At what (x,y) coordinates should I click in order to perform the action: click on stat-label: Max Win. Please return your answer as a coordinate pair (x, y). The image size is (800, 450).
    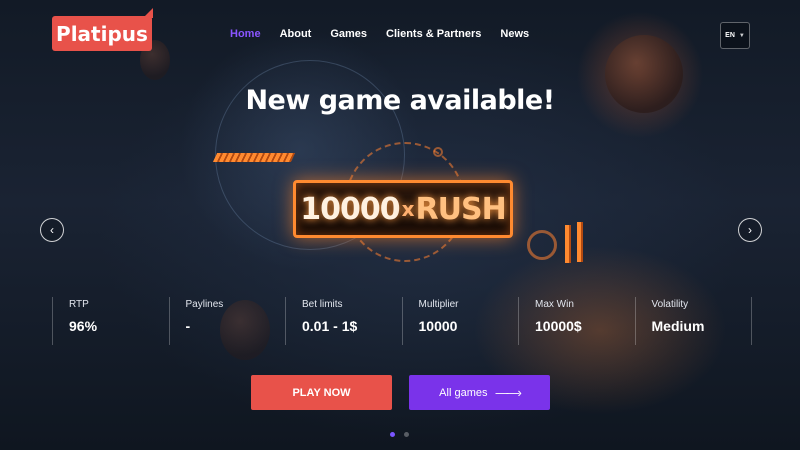
    Looking at the image, I should click on (554, 304).